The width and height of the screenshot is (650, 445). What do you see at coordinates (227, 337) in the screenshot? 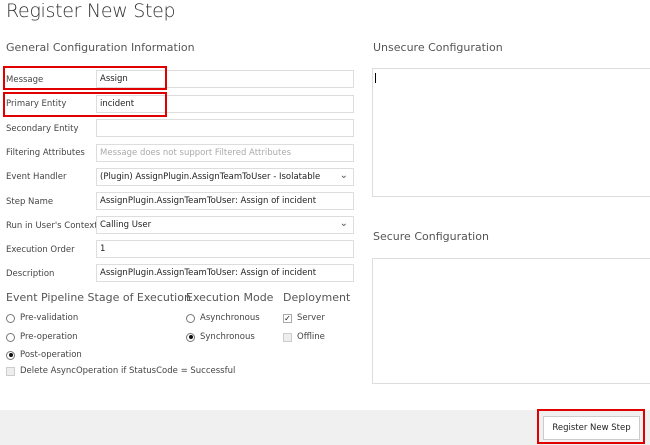
I see `synchronous-label: Synchronous` at bounding box center [227, 337].